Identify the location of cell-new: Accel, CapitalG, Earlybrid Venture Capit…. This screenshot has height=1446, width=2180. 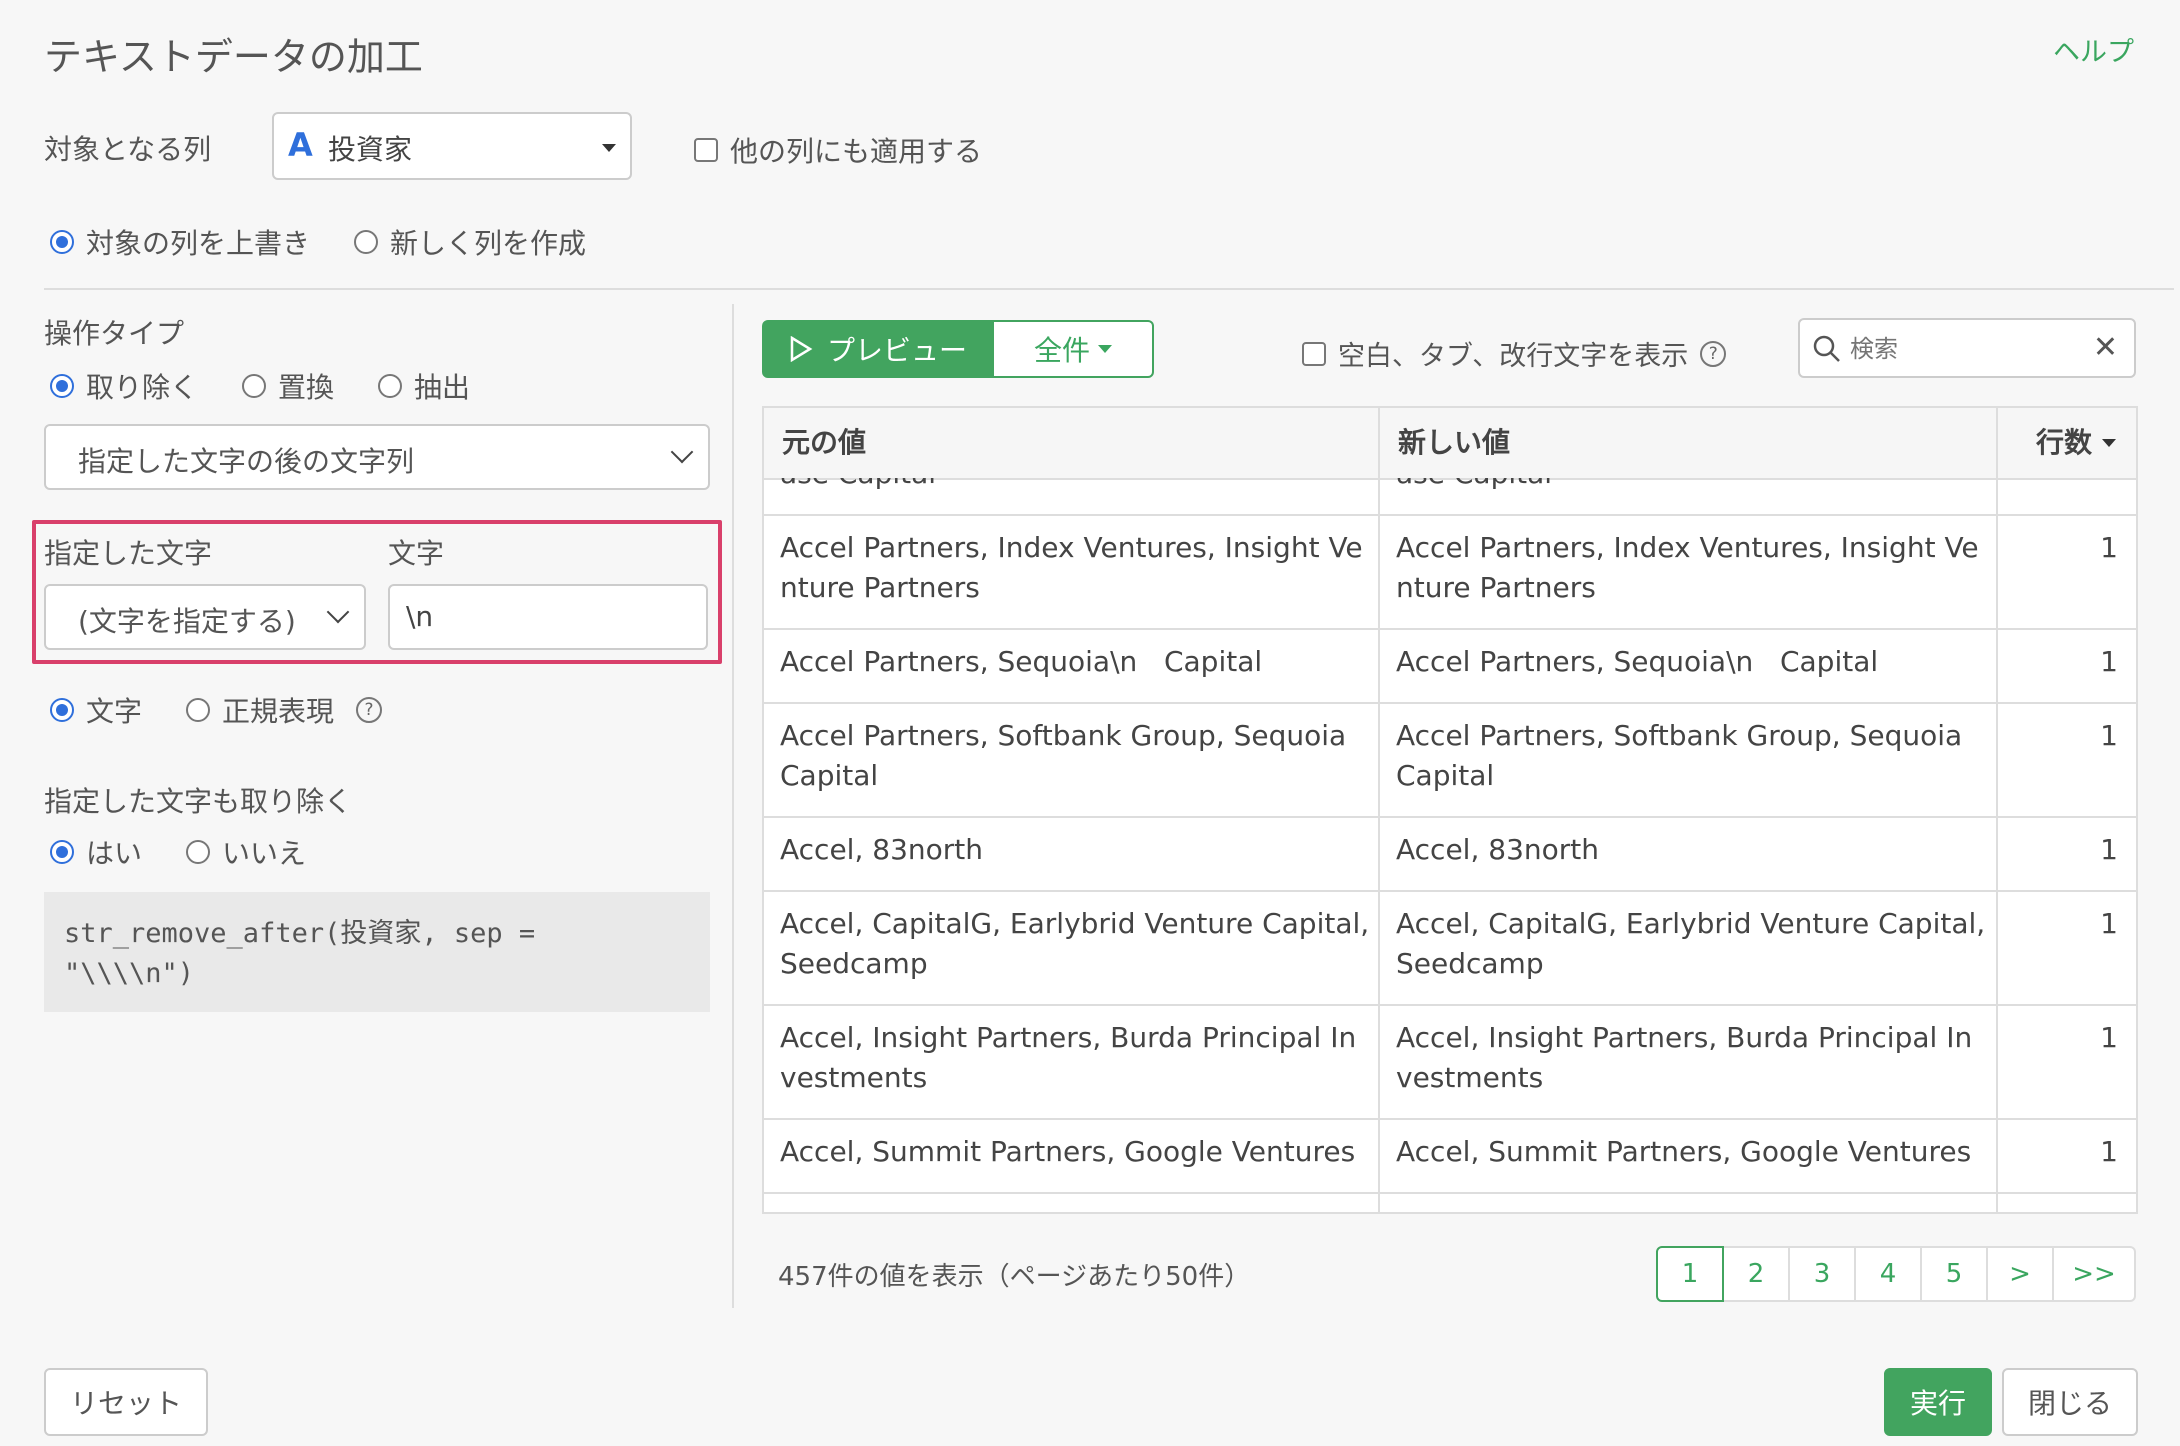
(1691, 943).